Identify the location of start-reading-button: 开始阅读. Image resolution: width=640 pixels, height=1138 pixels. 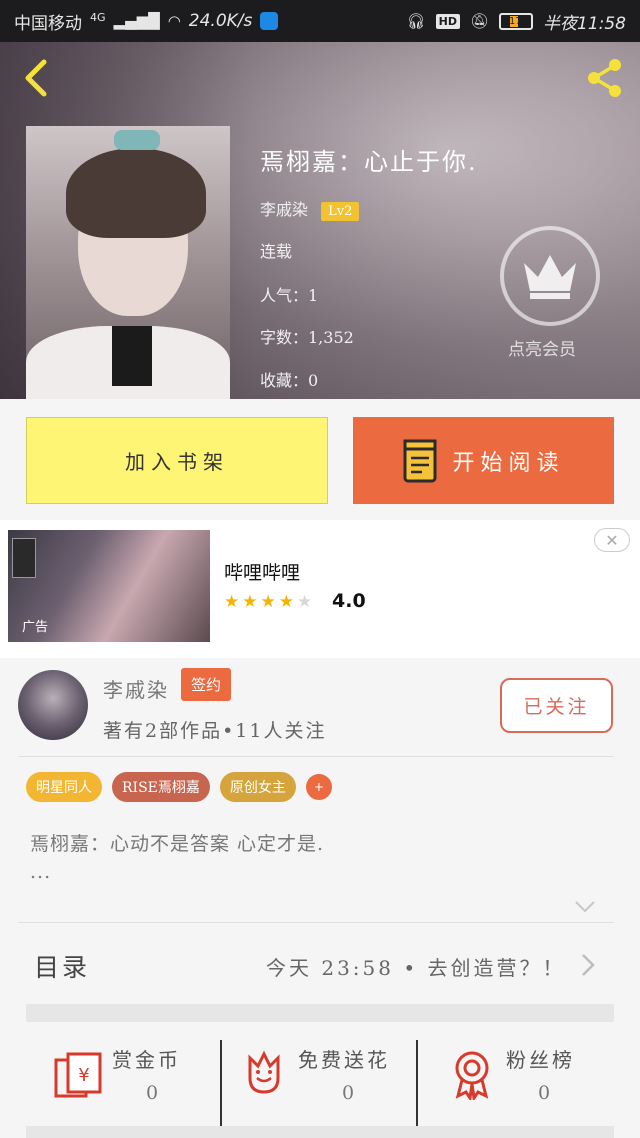
(483, 460).